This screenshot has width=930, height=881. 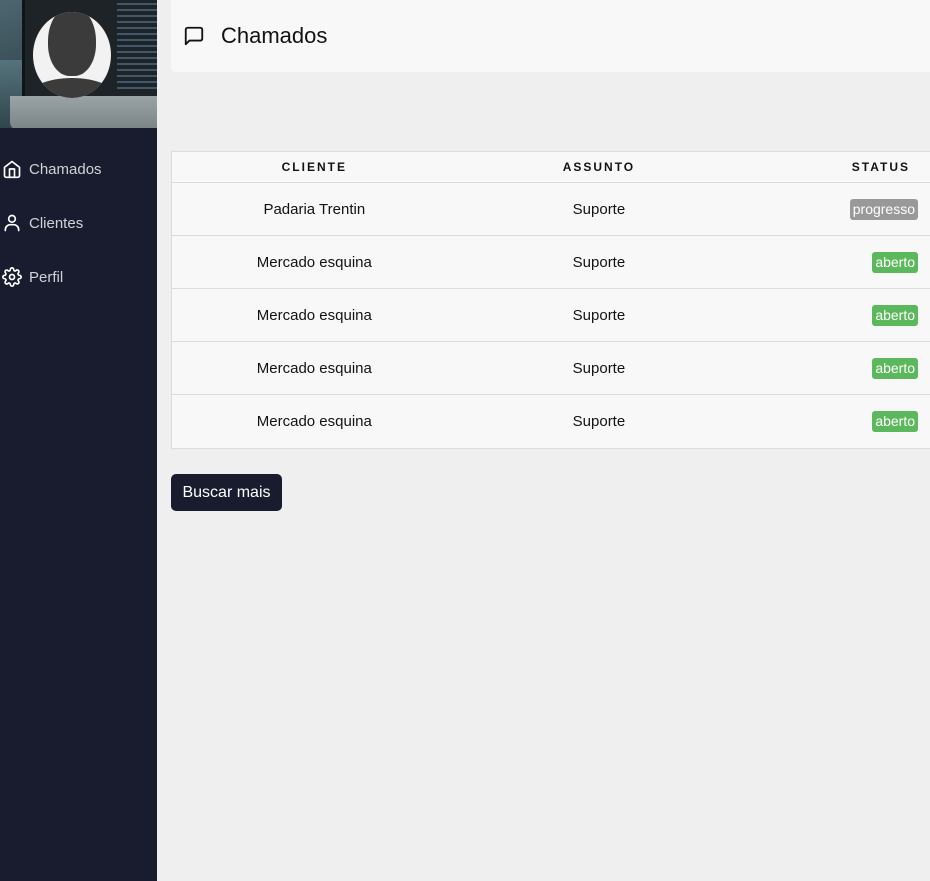 I want to click on column-header-status: STATUS, so click(x=880, y=167).